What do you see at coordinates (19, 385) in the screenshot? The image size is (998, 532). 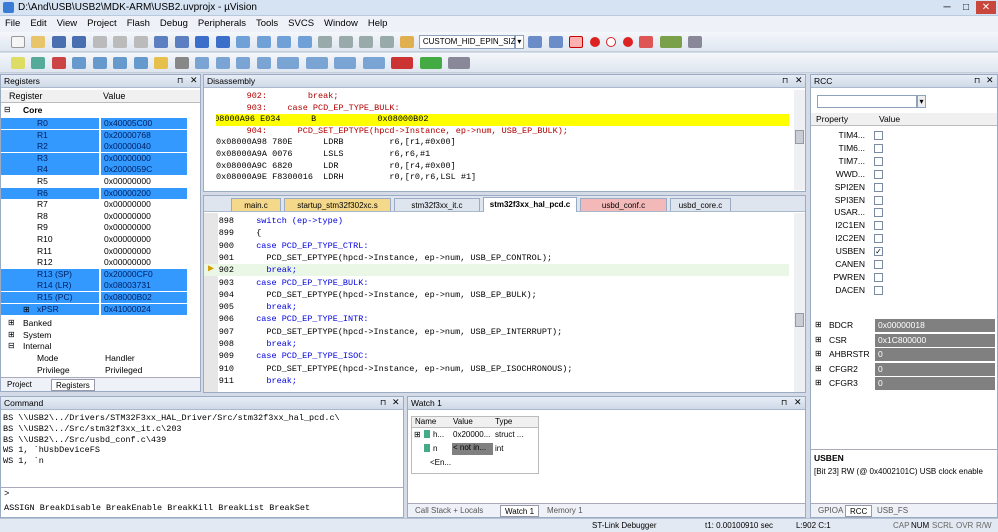 I see `tab-project: Project` at bounding box center [19, 385].